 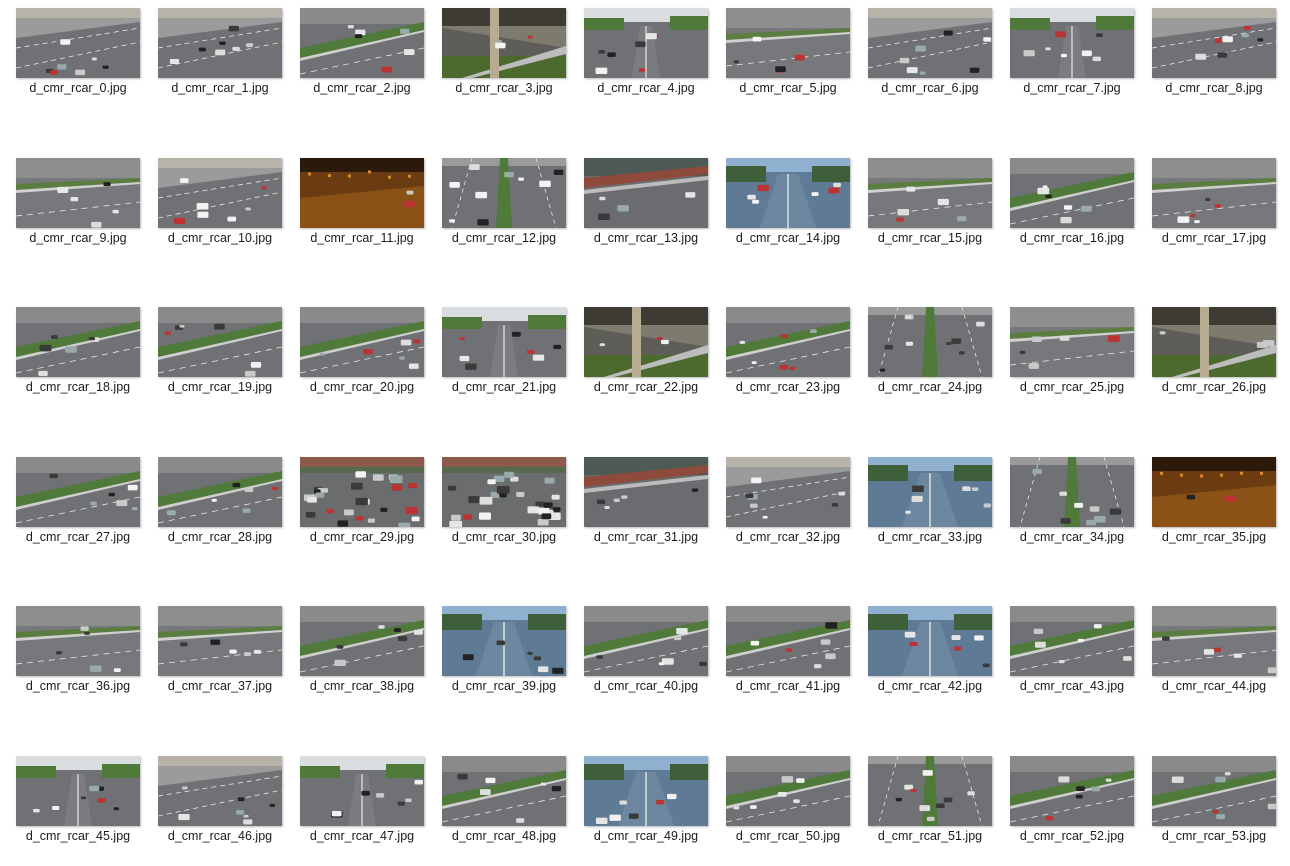 What do you see at coordinates (513, 63) in the screenshot?
I see `file-tile: d_cmr_rcar_3.jpg` at bounding box center [513, 63].